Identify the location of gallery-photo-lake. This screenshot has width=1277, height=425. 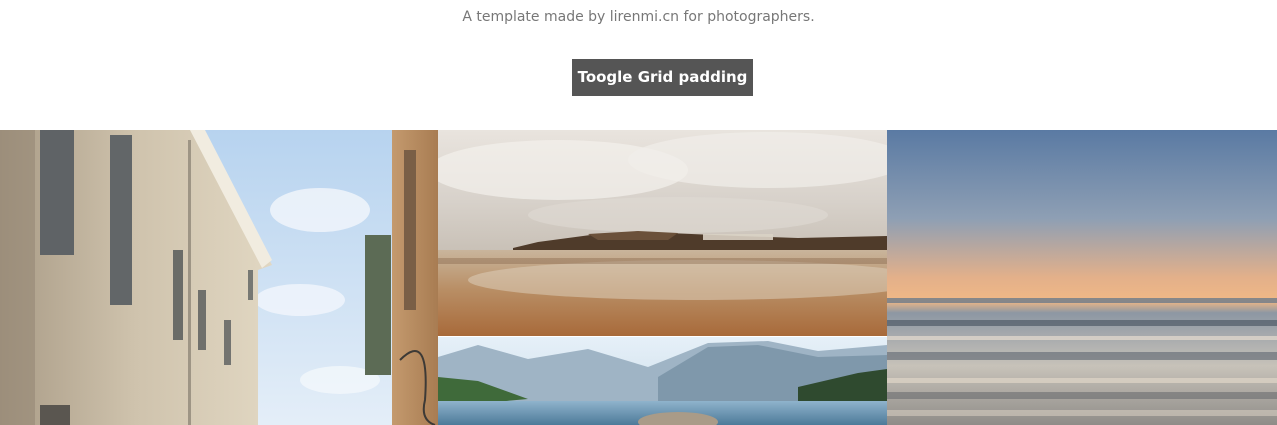
(662, 381).